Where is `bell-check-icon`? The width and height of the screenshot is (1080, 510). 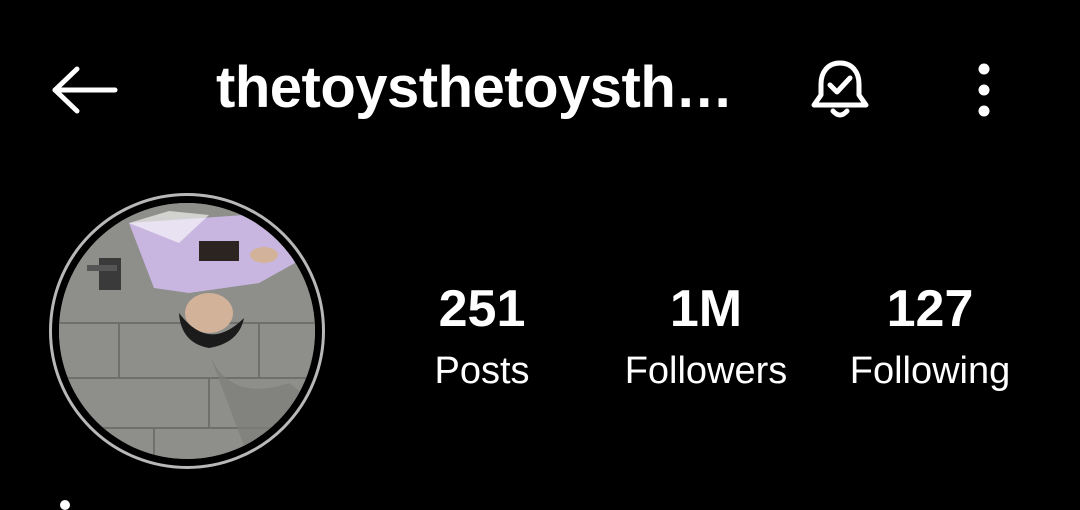 bell-check-icon is located at coordinates (840, 89).